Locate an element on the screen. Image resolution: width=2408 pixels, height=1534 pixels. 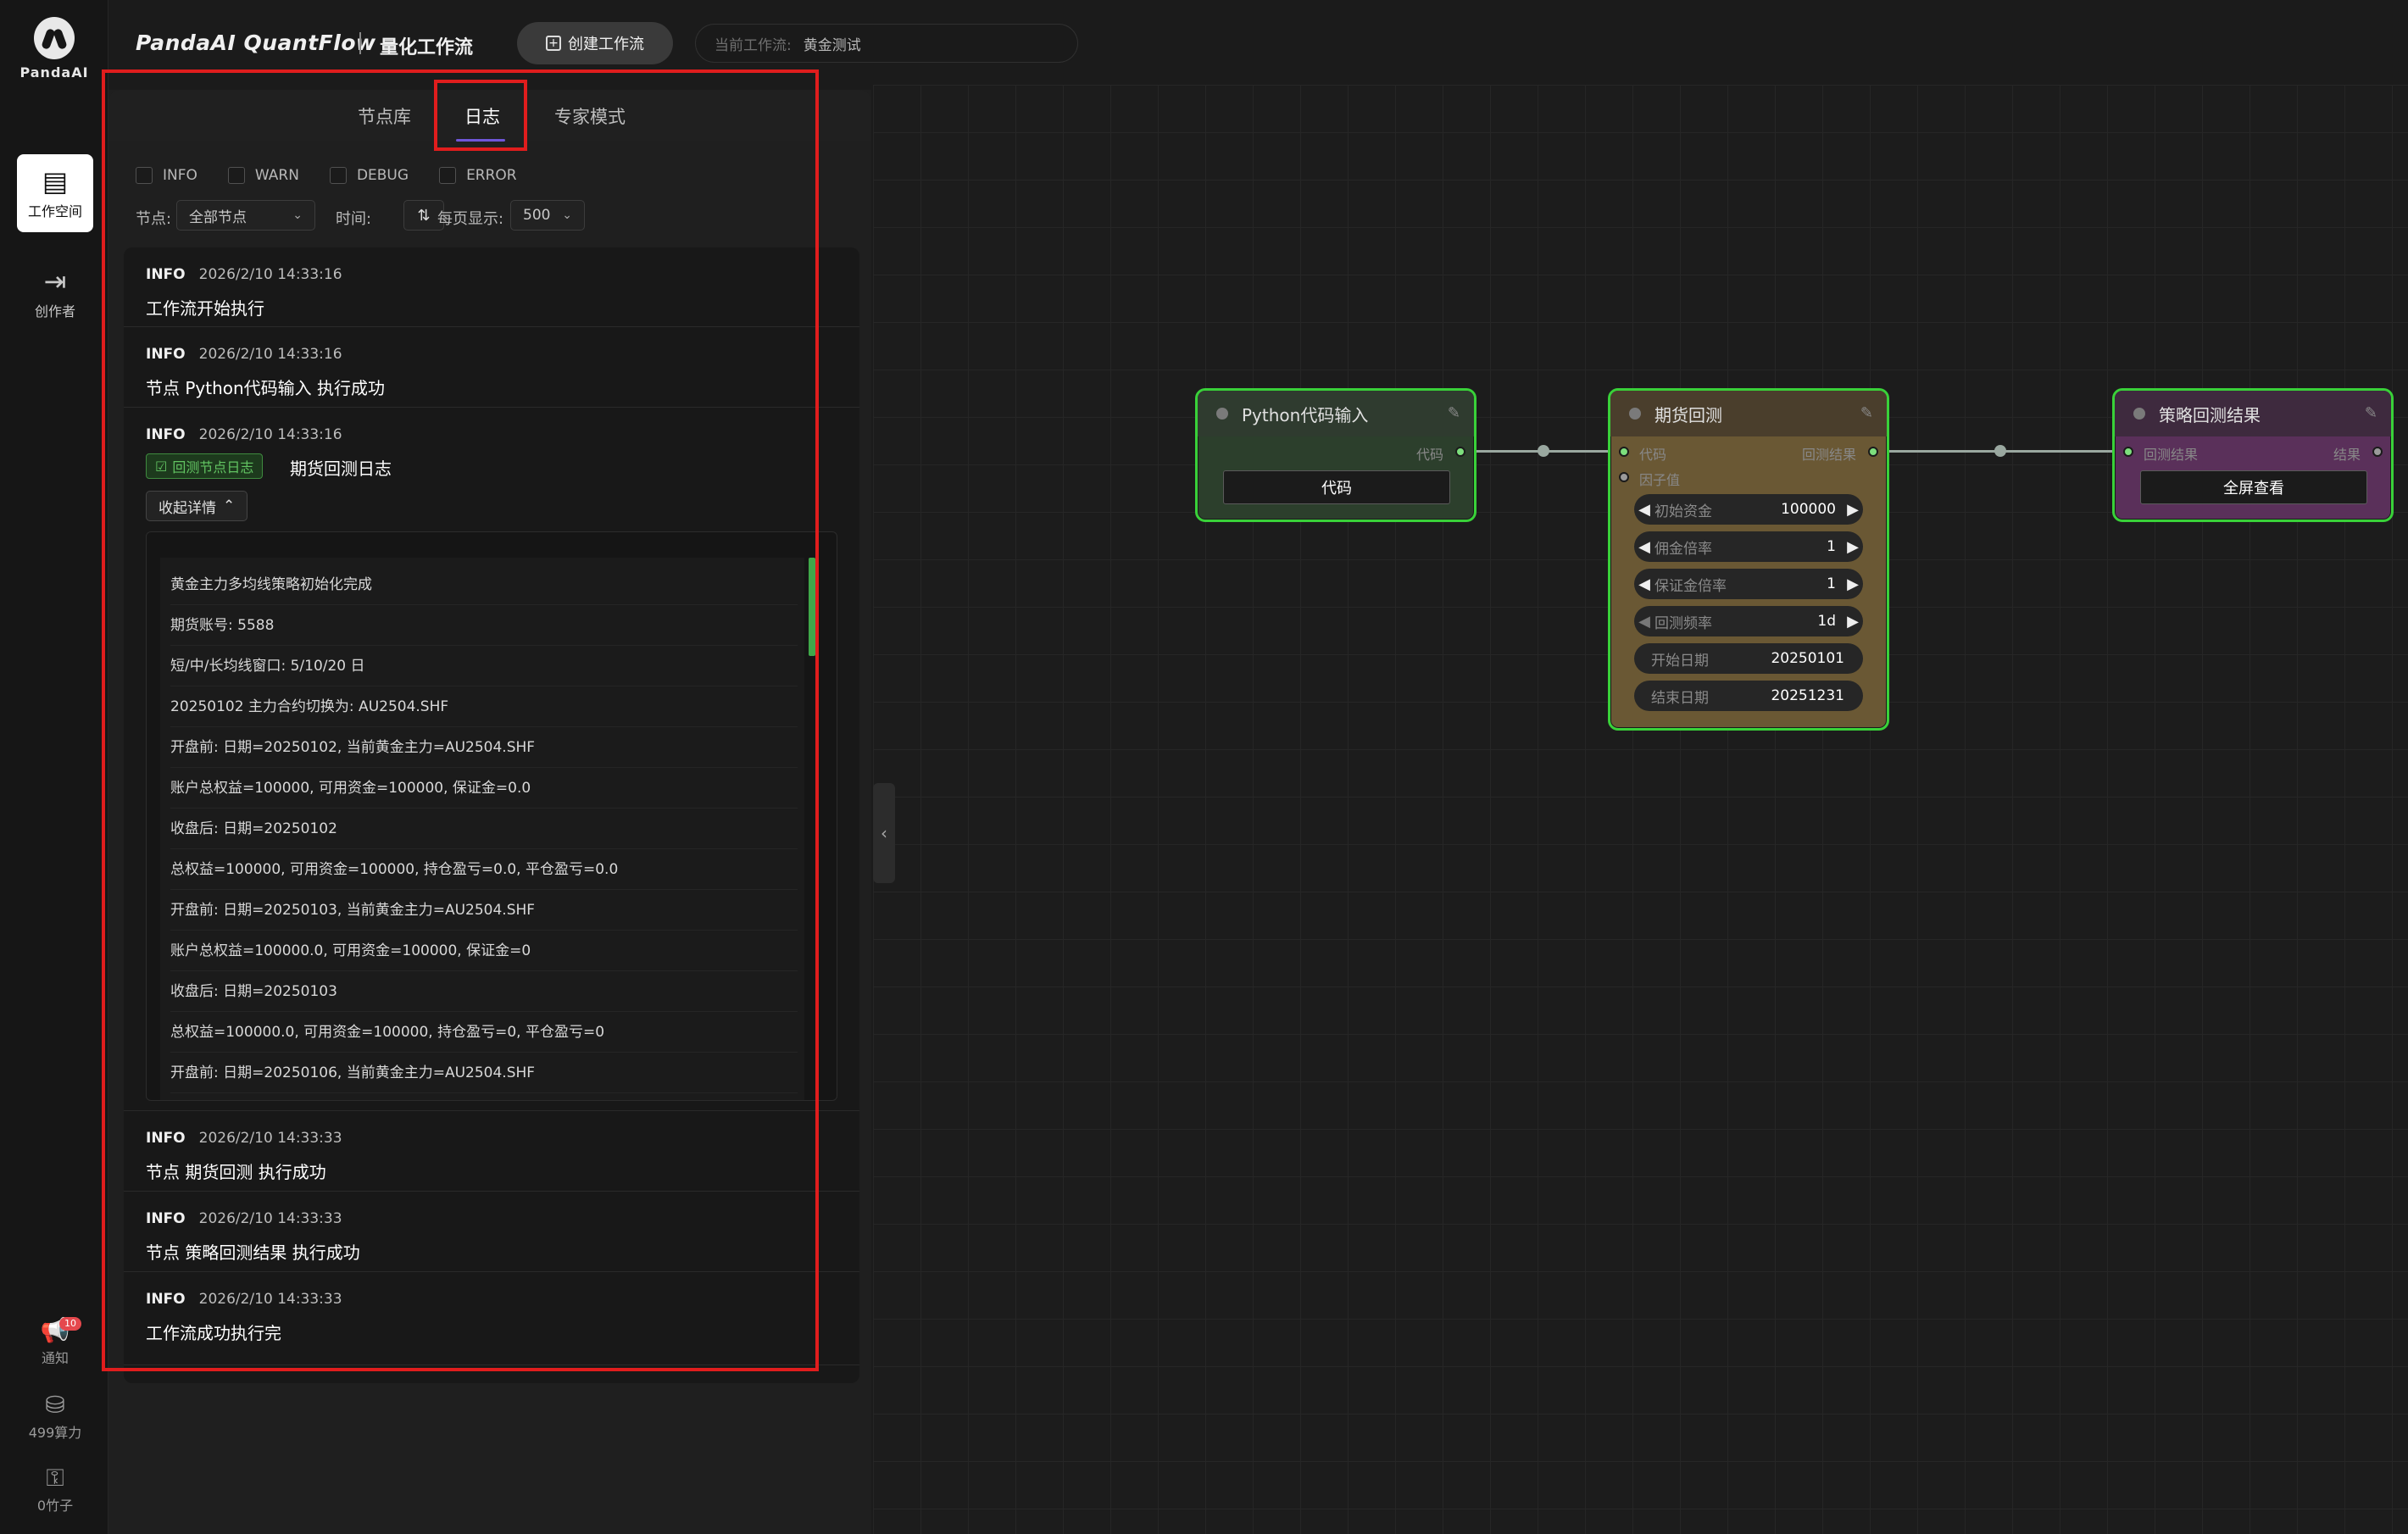
log-message: 工作流开始执行 is located at coordinates (205, 308).